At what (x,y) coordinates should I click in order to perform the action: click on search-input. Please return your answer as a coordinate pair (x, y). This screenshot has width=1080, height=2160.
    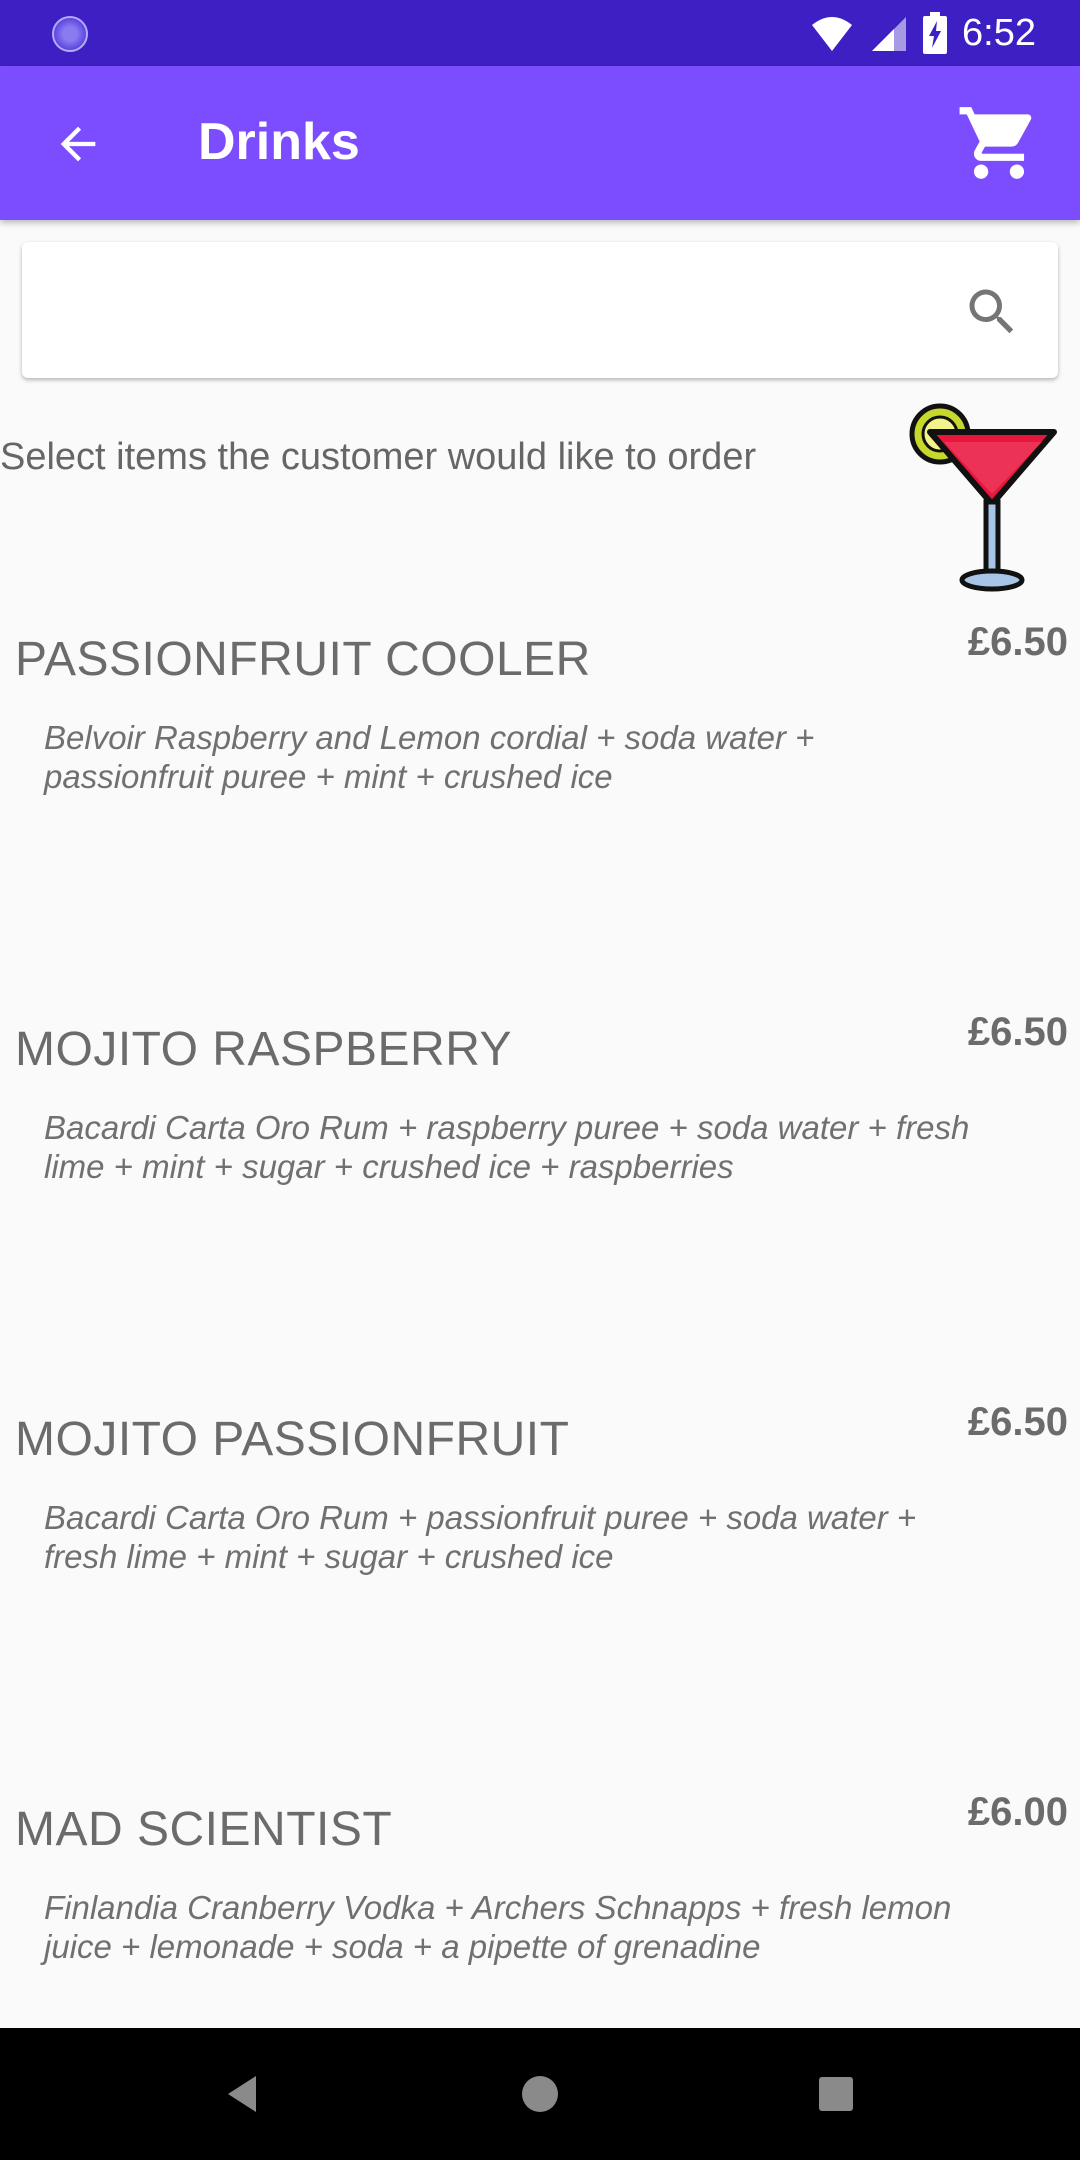
    Looking at the image, I should click on (498, 311).